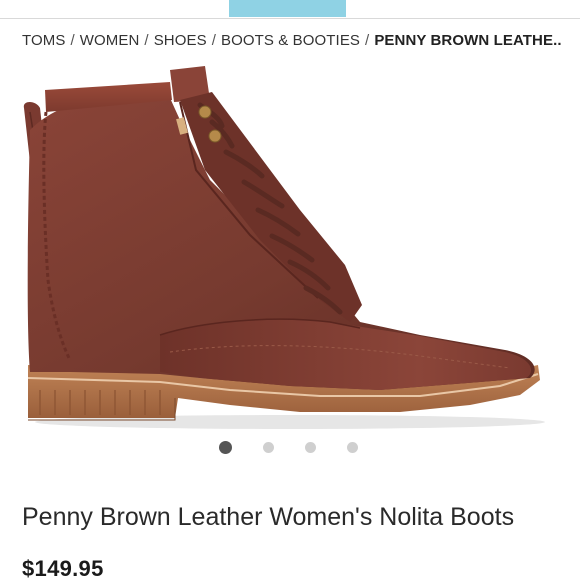  I want to click on top-bar, so click(290, 9).